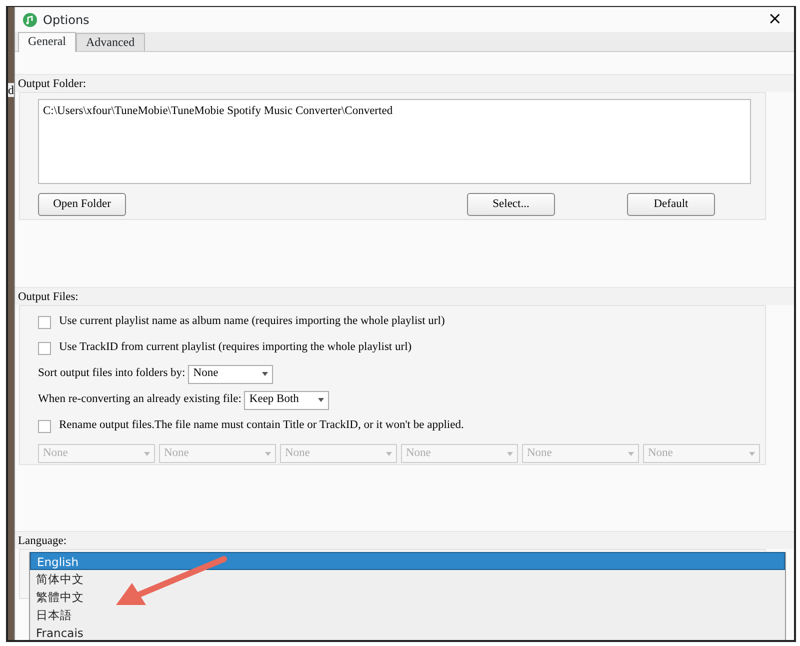  What do you see at coordinates (404, 540) in the screenshot?
I see `section-label: Language:` at bounding box center [404, 540].